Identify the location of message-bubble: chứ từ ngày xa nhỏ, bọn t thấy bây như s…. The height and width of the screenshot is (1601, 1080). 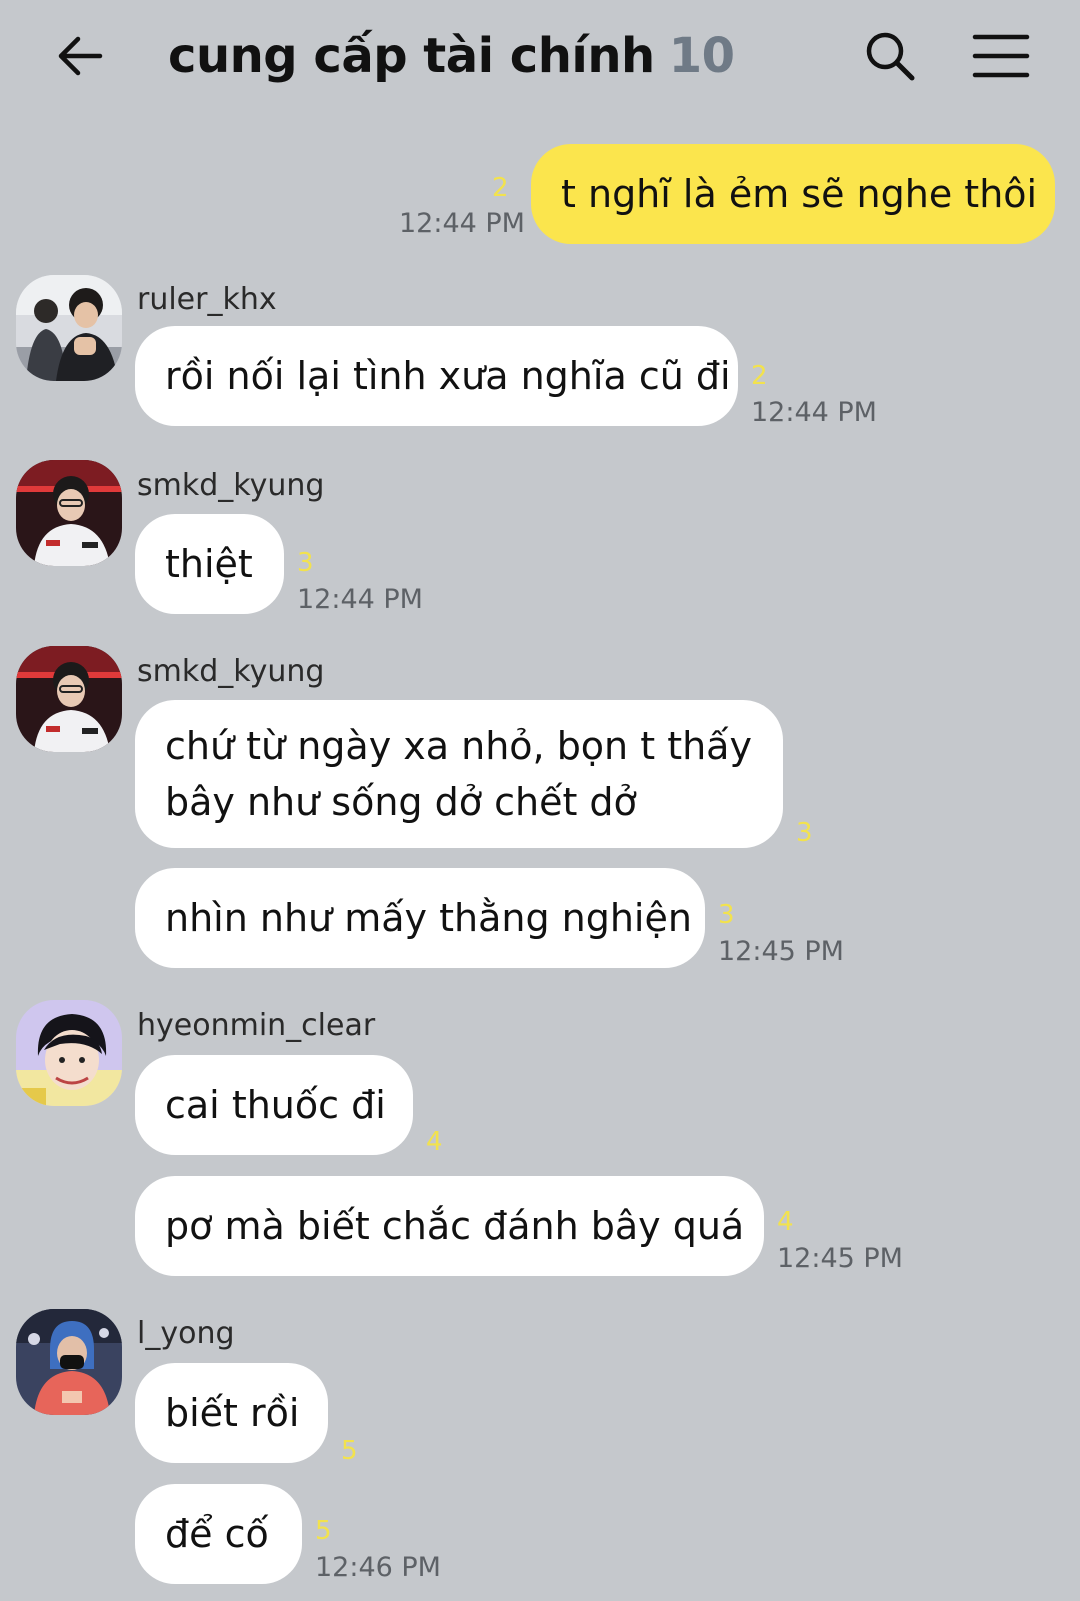
(459, 774).